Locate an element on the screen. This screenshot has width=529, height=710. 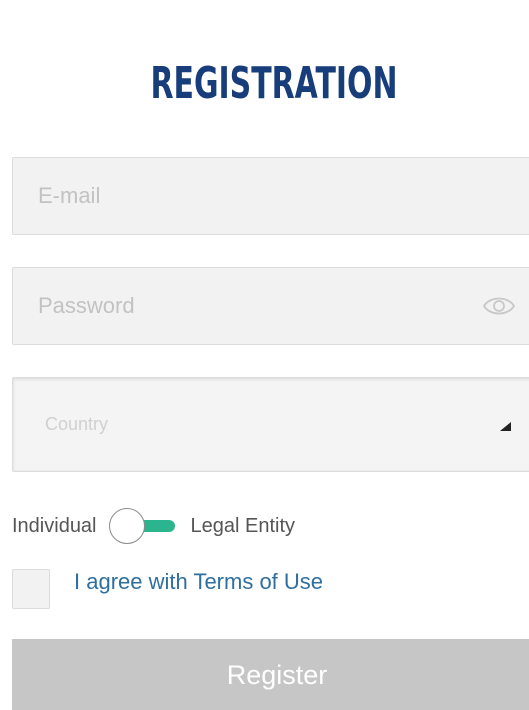
entity-type-toggle-row: Individual Legal Entity is located at coordinates (153, 526).